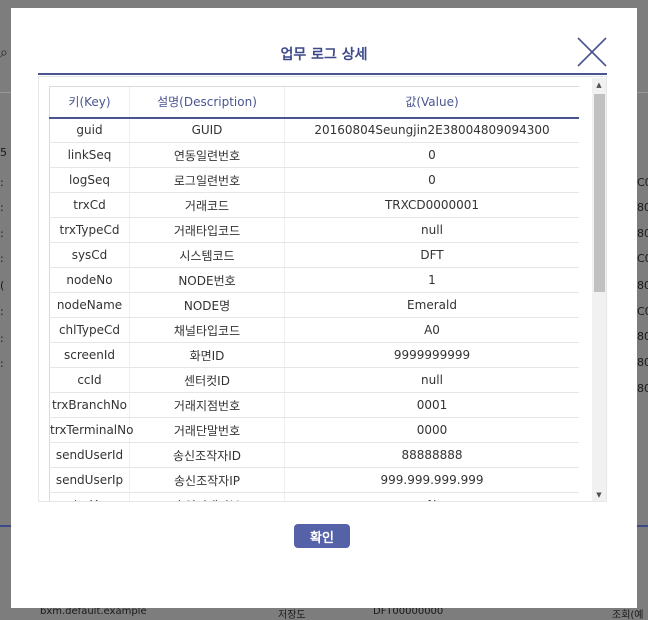  I want to click on cell-key: nodeNo, so click(89, 280).